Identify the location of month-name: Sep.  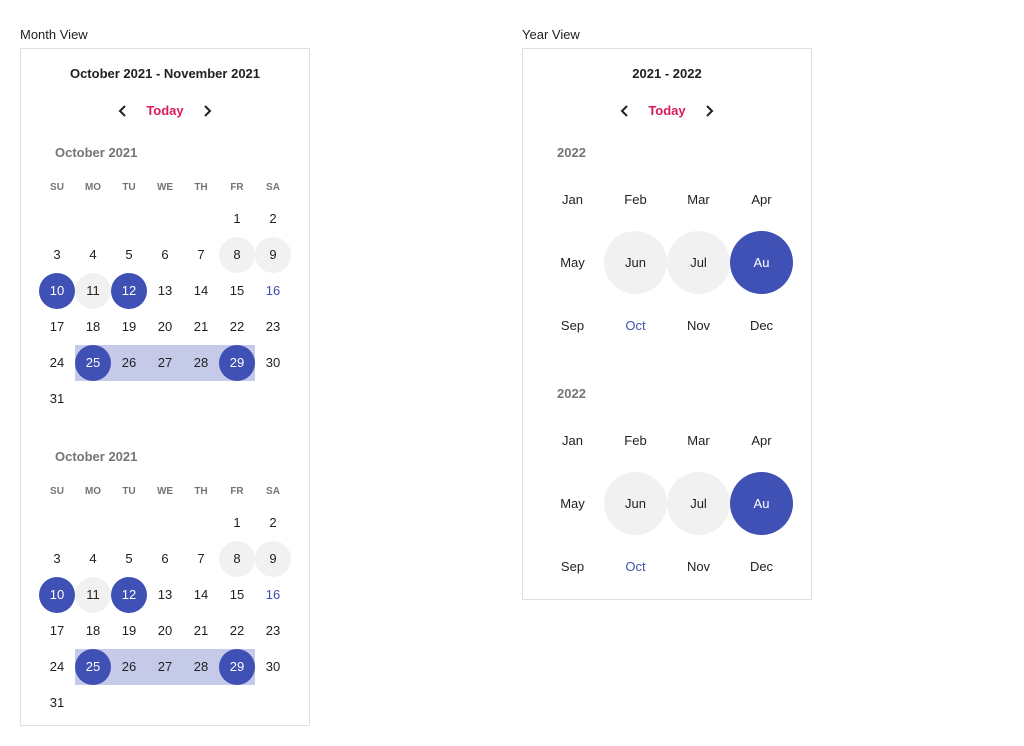
(572, 566).